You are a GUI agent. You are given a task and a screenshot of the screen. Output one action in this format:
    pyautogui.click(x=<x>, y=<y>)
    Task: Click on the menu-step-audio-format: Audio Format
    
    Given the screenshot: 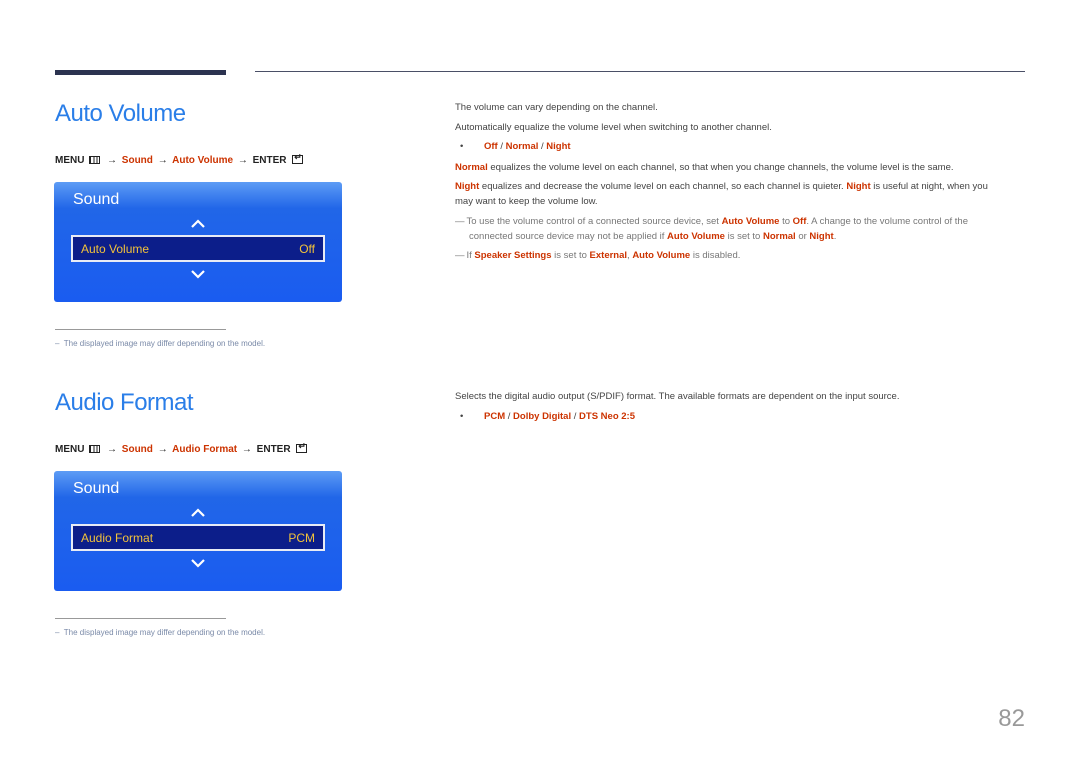 What is the action you would take?
    pyautogui.click(x=205, y=449)
    